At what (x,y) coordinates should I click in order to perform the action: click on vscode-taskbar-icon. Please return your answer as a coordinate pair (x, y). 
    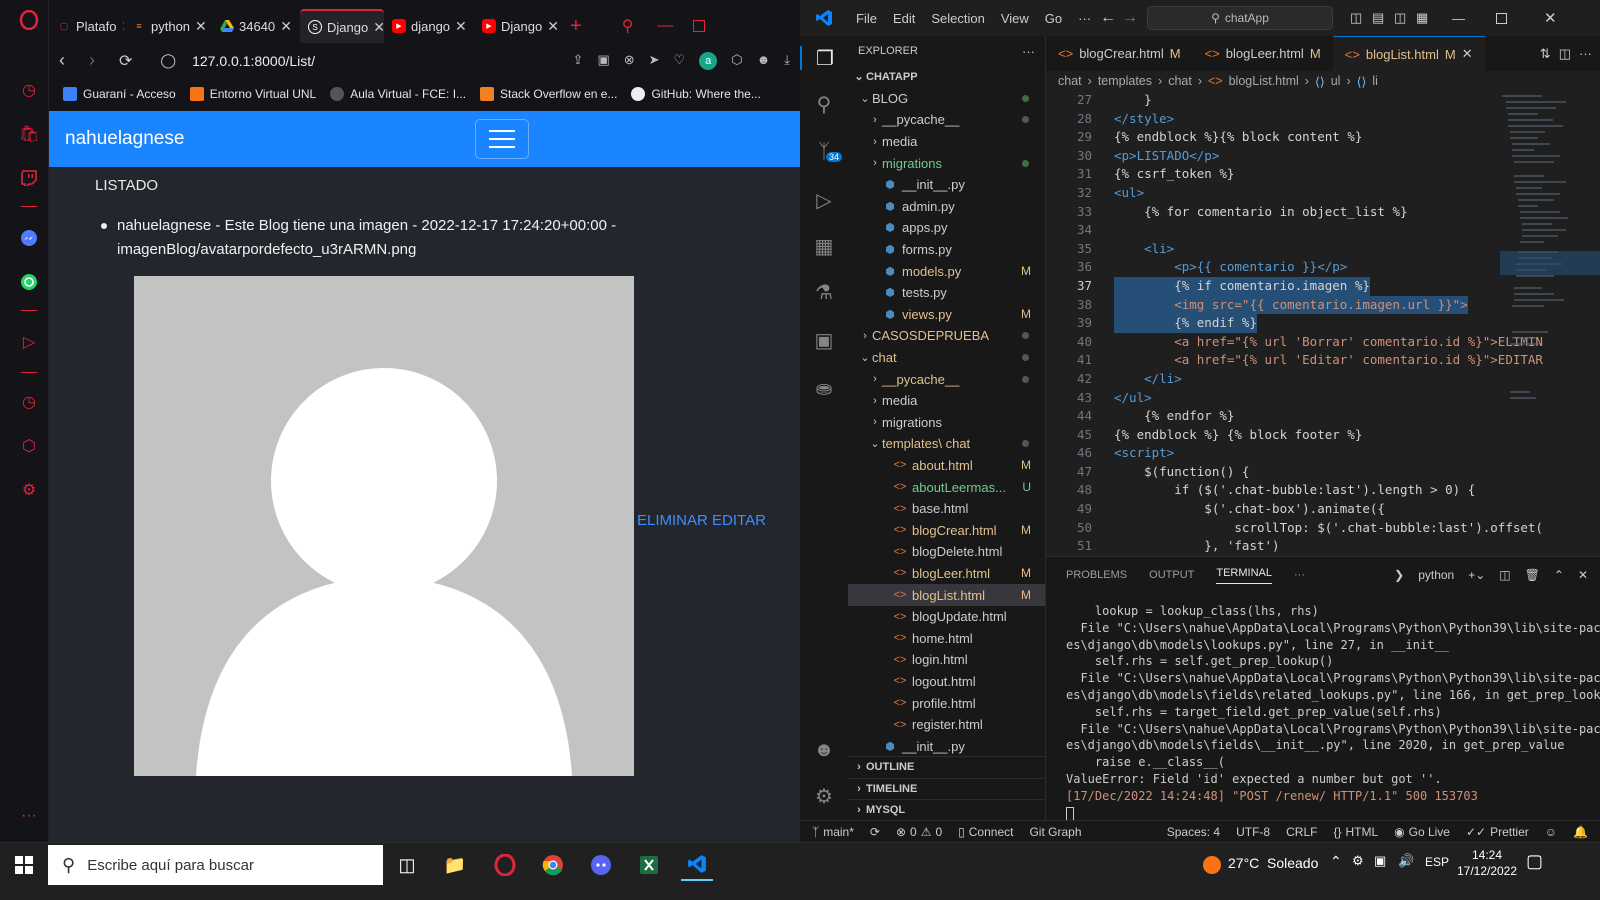
    Looking at the image, I should click on (697, 865).